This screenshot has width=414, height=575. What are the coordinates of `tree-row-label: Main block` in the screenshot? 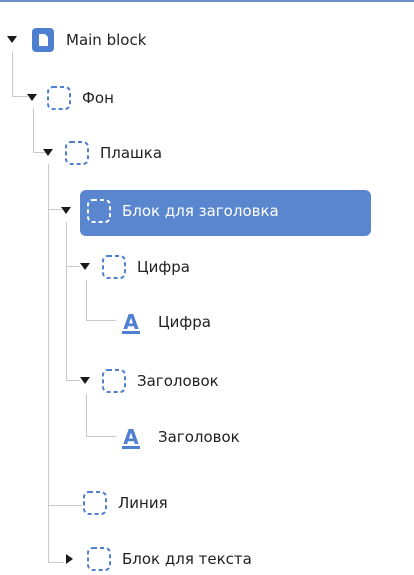 It's located at (106, 40).